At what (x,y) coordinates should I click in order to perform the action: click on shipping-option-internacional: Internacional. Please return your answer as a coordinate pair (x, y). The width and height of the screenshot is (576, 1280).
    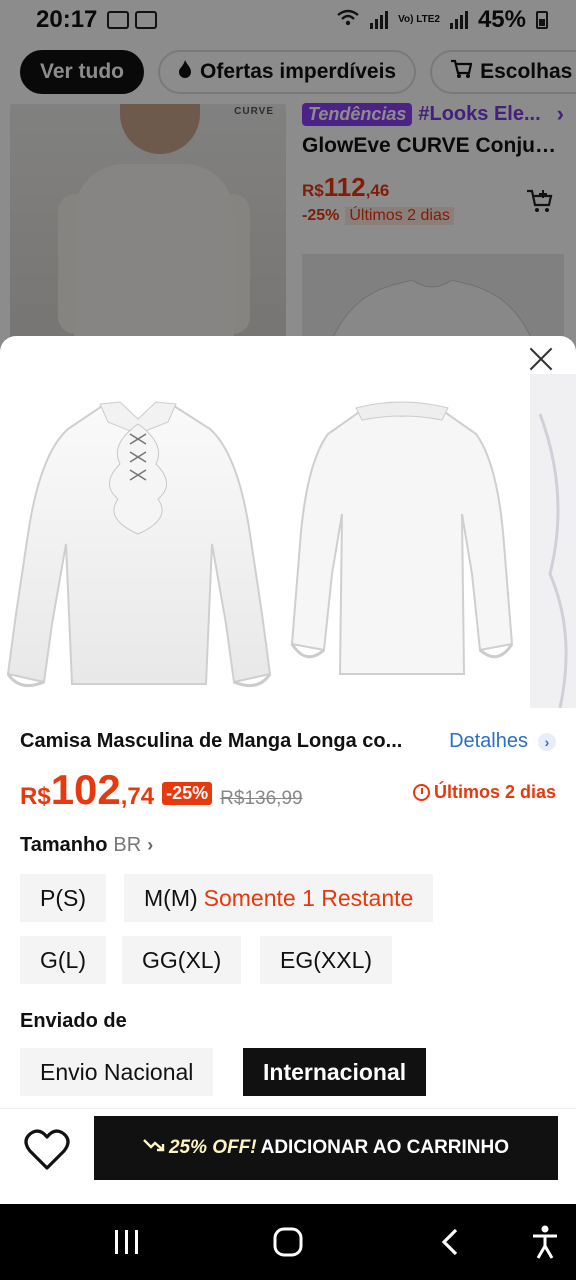
    Looking at the image, I should click on (335, 1072).